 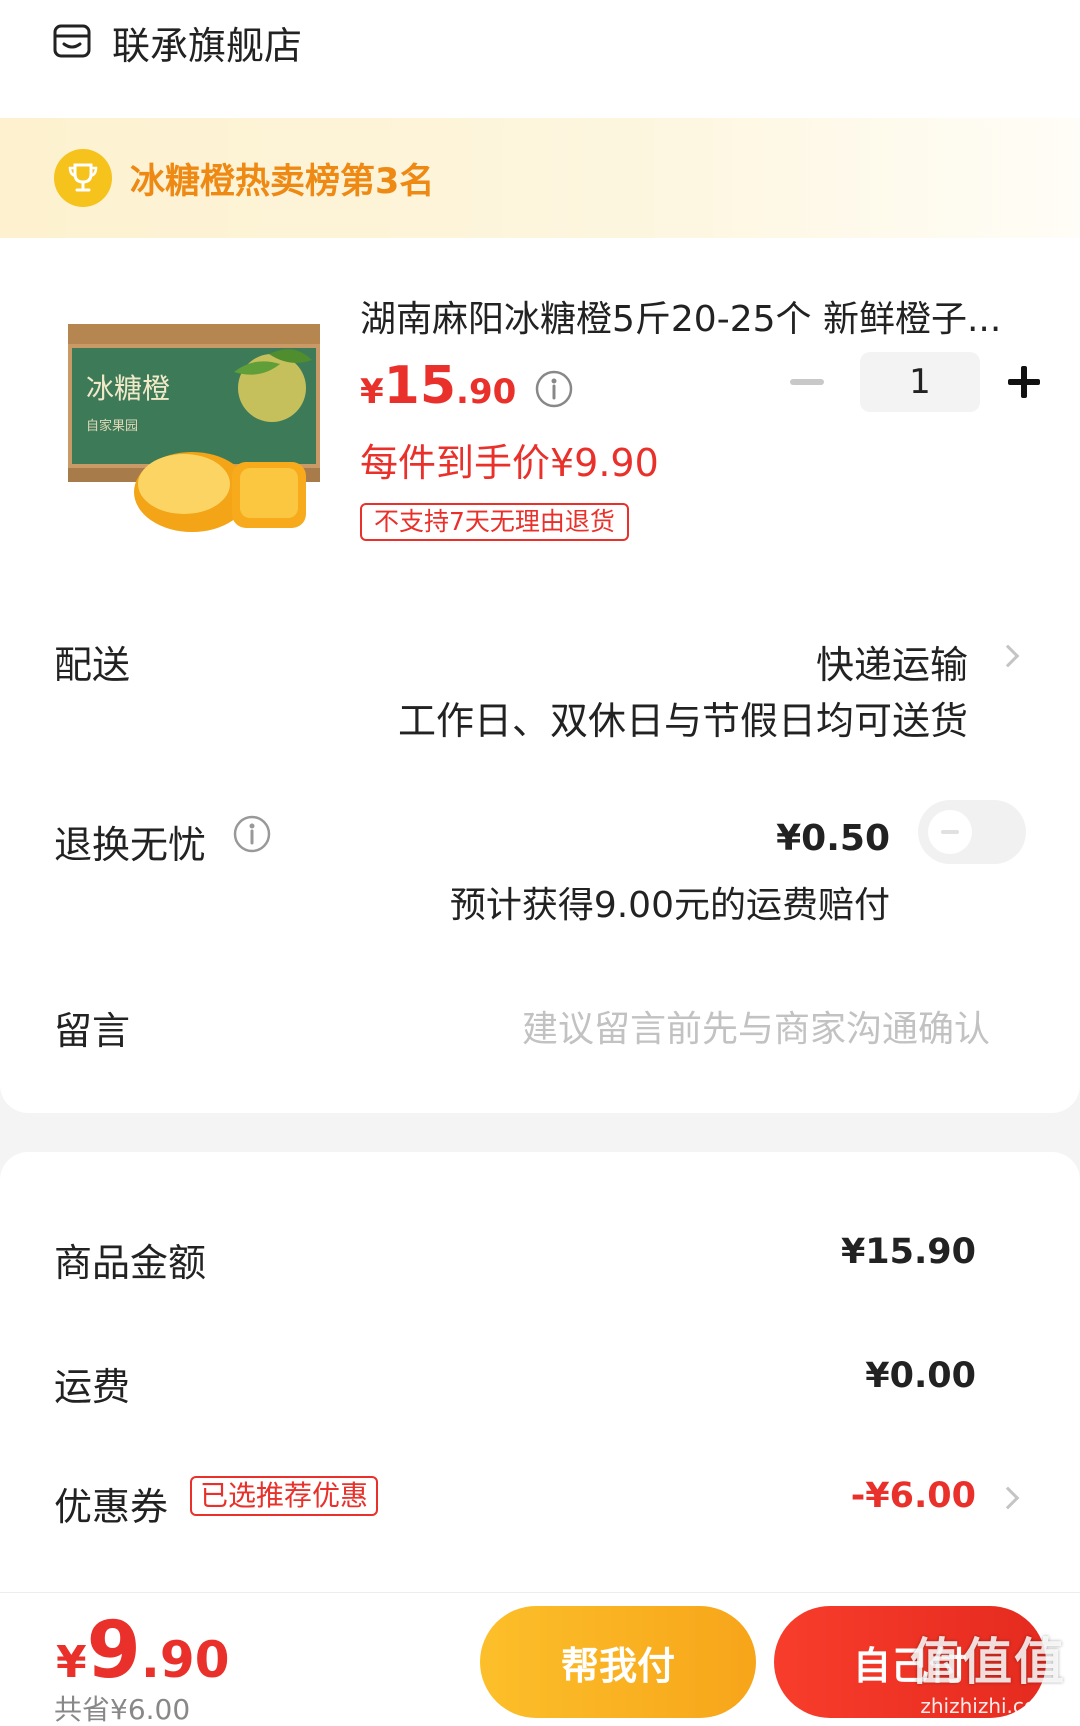 I want to click on trophy-icon, so click(x=83, y=178).